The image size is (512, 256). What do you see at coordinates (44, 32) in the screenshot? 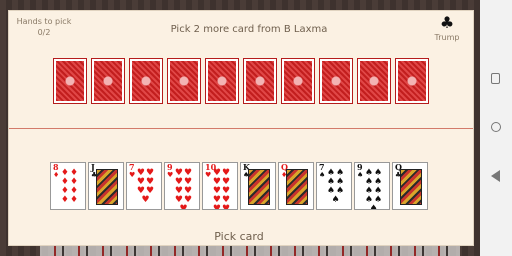
I see `hands-value: 0/2` at bounding box center [44, 32].